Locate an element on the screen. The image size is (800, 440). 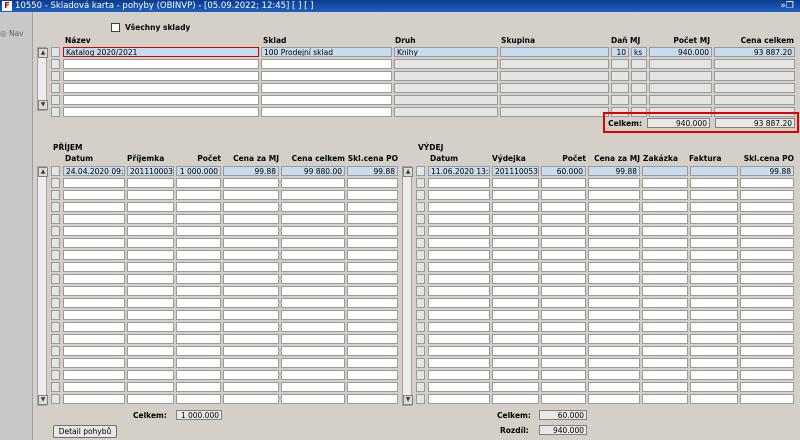
receipt-date-cell: 24.04.2020 09:35 is located at coordinates (94, 171).